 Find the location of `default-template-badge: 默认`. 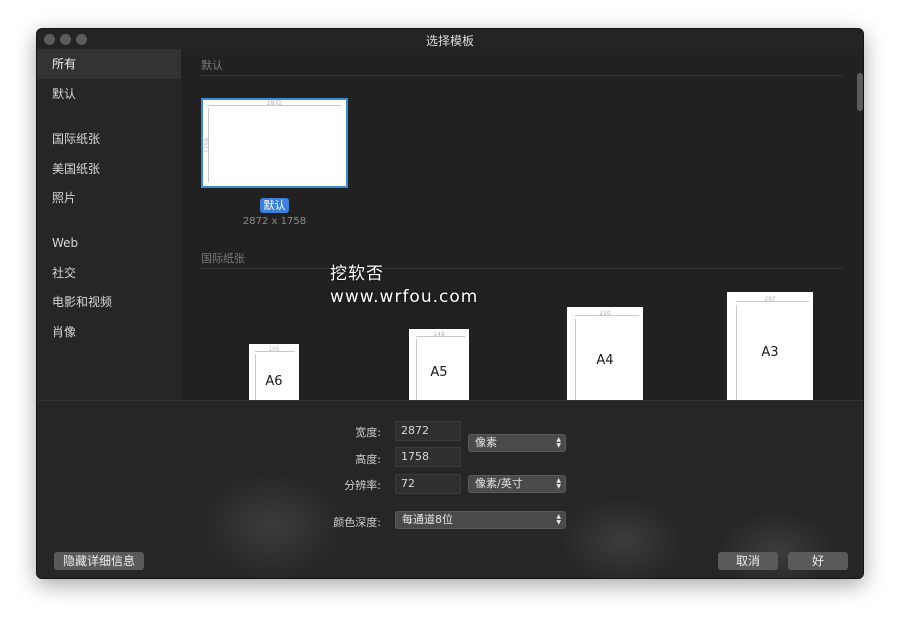

default-template-badge: 默认 is located at coordinates (274, 205).